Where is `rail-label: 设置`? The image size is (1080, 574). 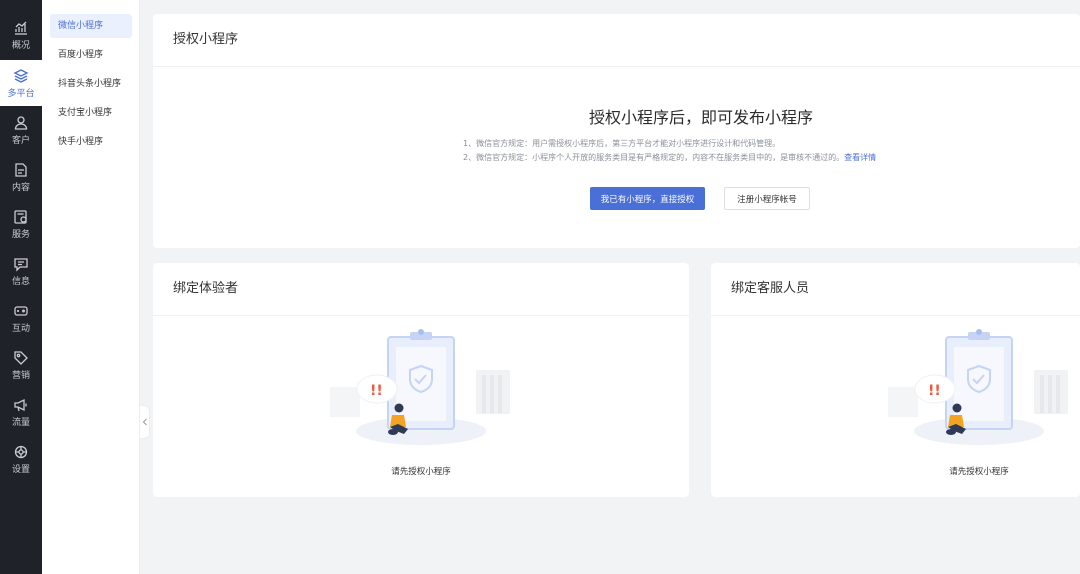 rail-label: 设置 is located at coordinates (20, 469).